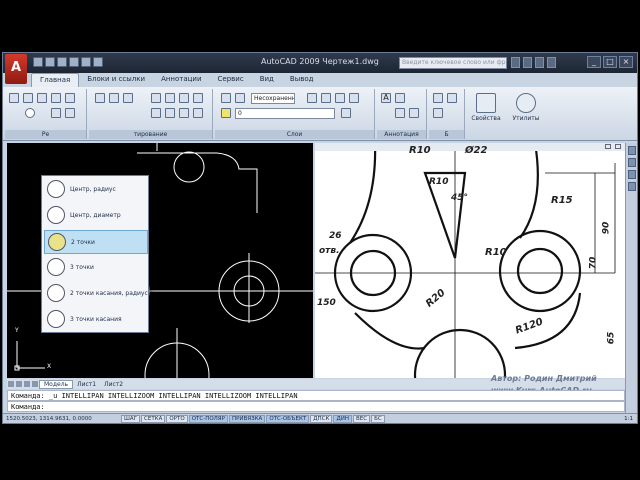  I want to click on tab-model: Модель, so click(56, 384).